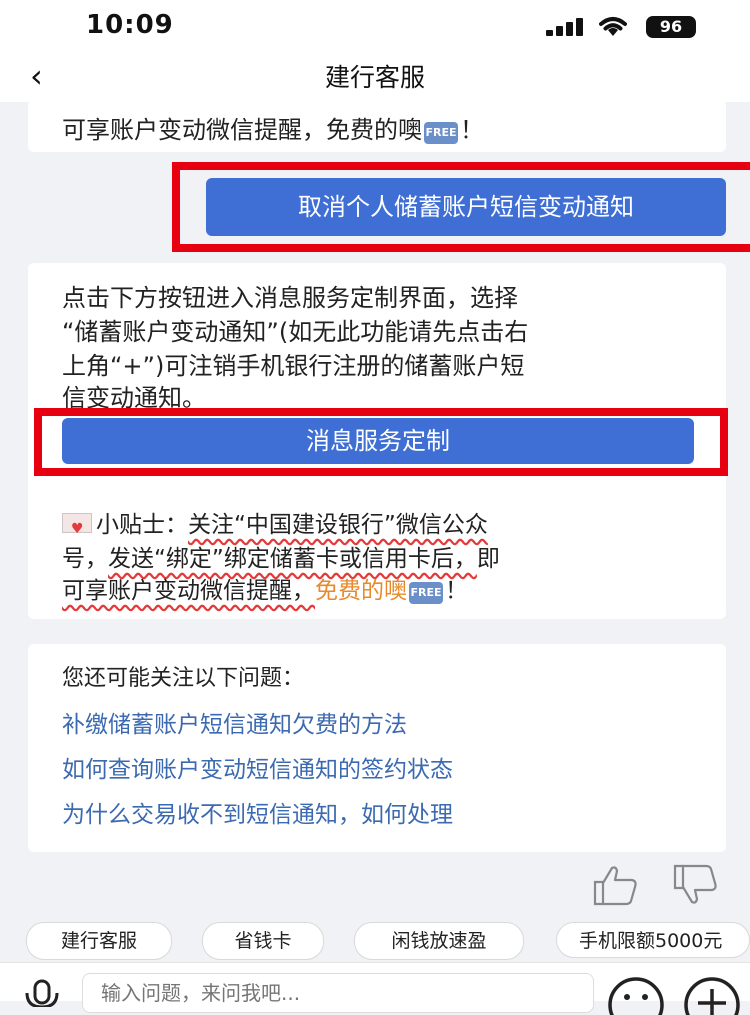 The width and height of the screenshot is (750, 1015). I want to click on tip-text: 即, so click(488, 559).